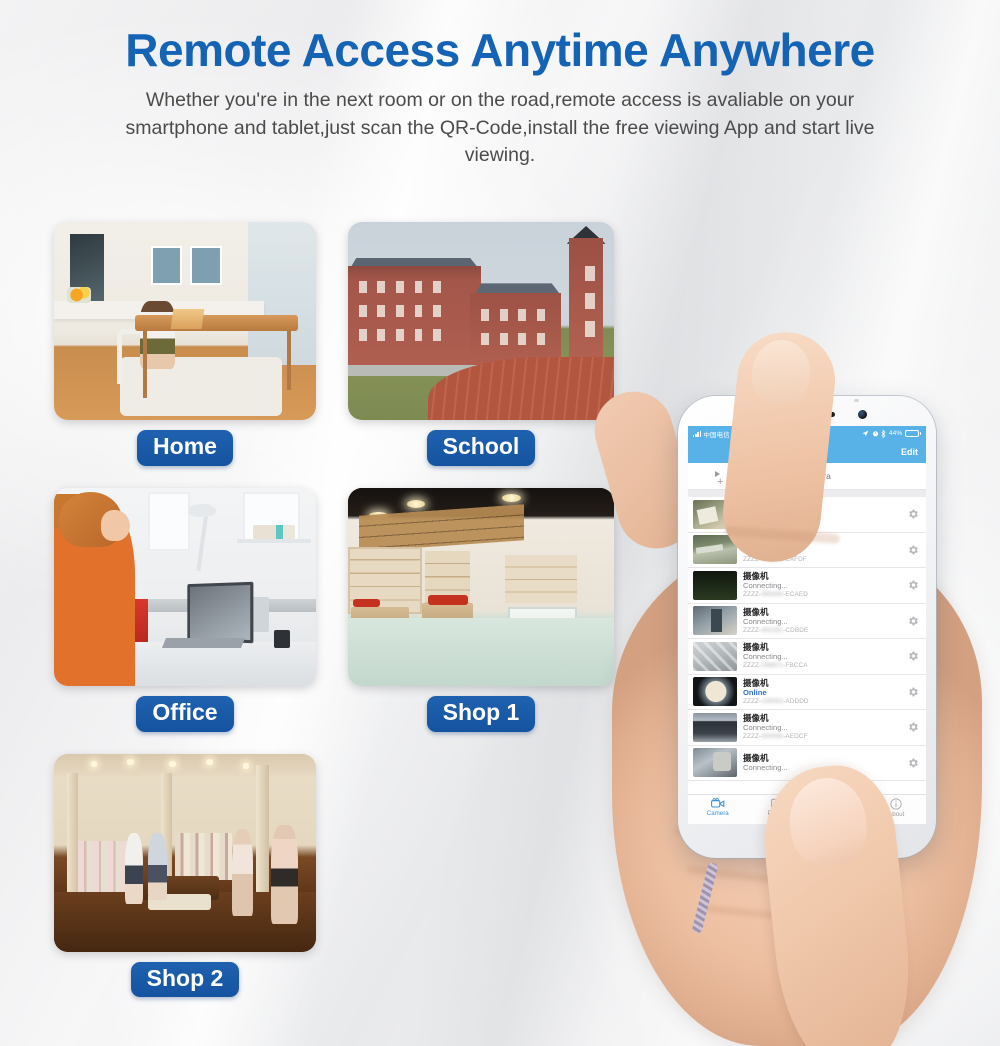  I want to click on battery-percent-label: 44%, so click(895, 433).